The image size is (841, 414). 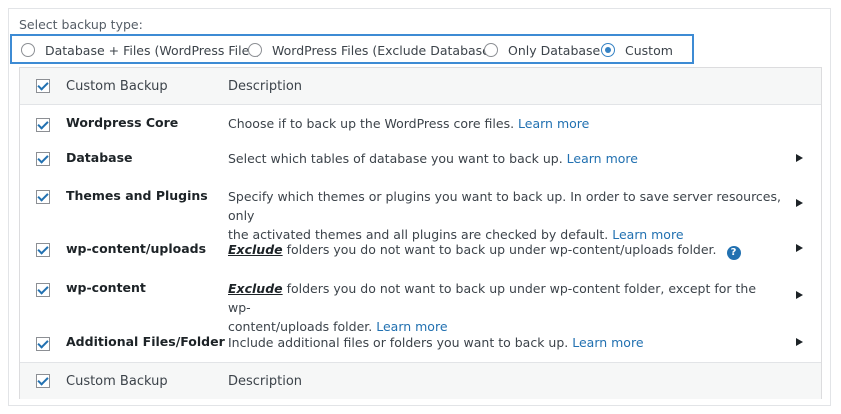 I want to click on radio-label: Only Database, so click(x=554, y=50).